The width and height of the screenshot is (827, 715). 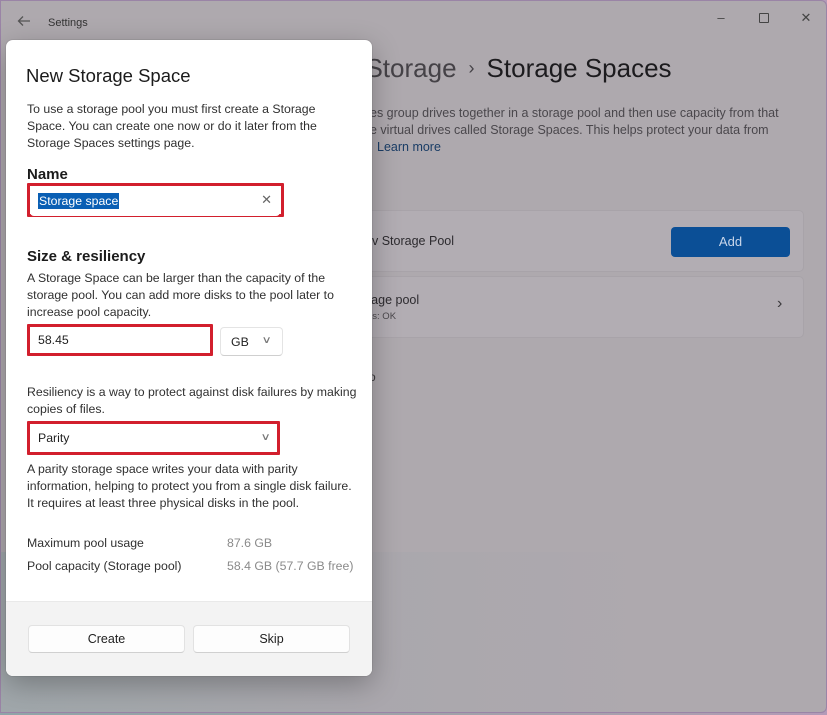 I want to click on skip-button: Skip, so click(x=271, y=639).